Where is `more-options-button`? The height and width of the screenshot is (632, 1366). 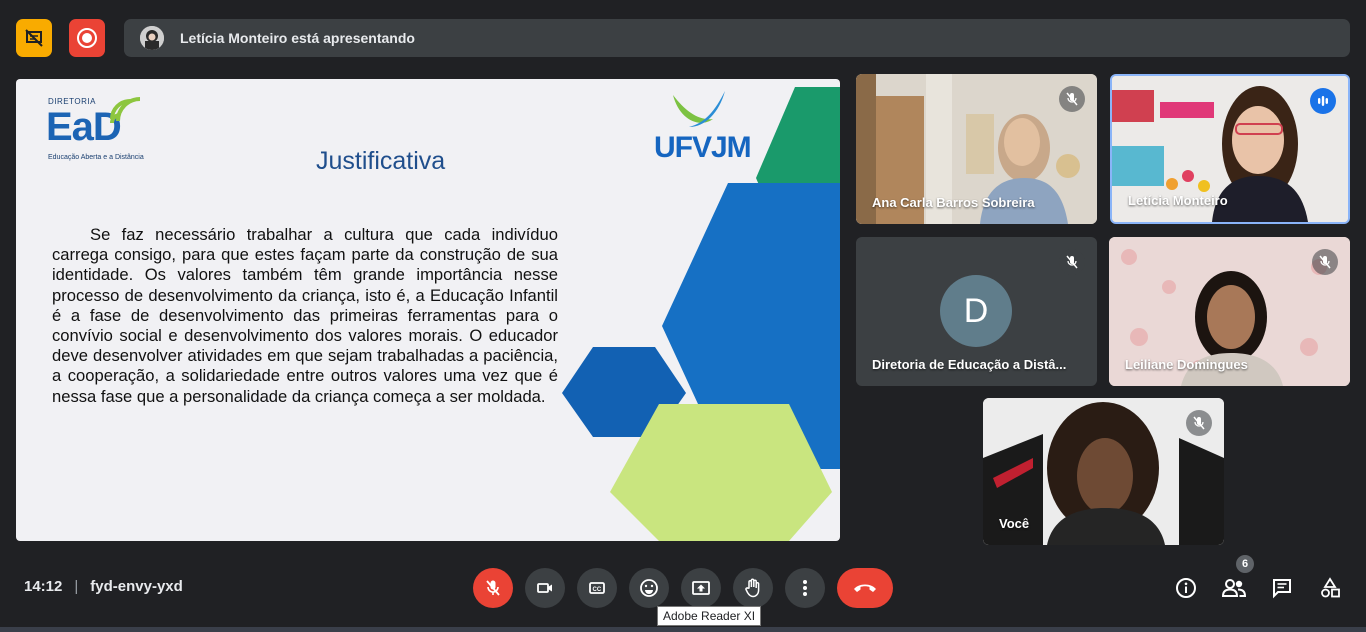
more-options-button is located at coordinates (805, 588).